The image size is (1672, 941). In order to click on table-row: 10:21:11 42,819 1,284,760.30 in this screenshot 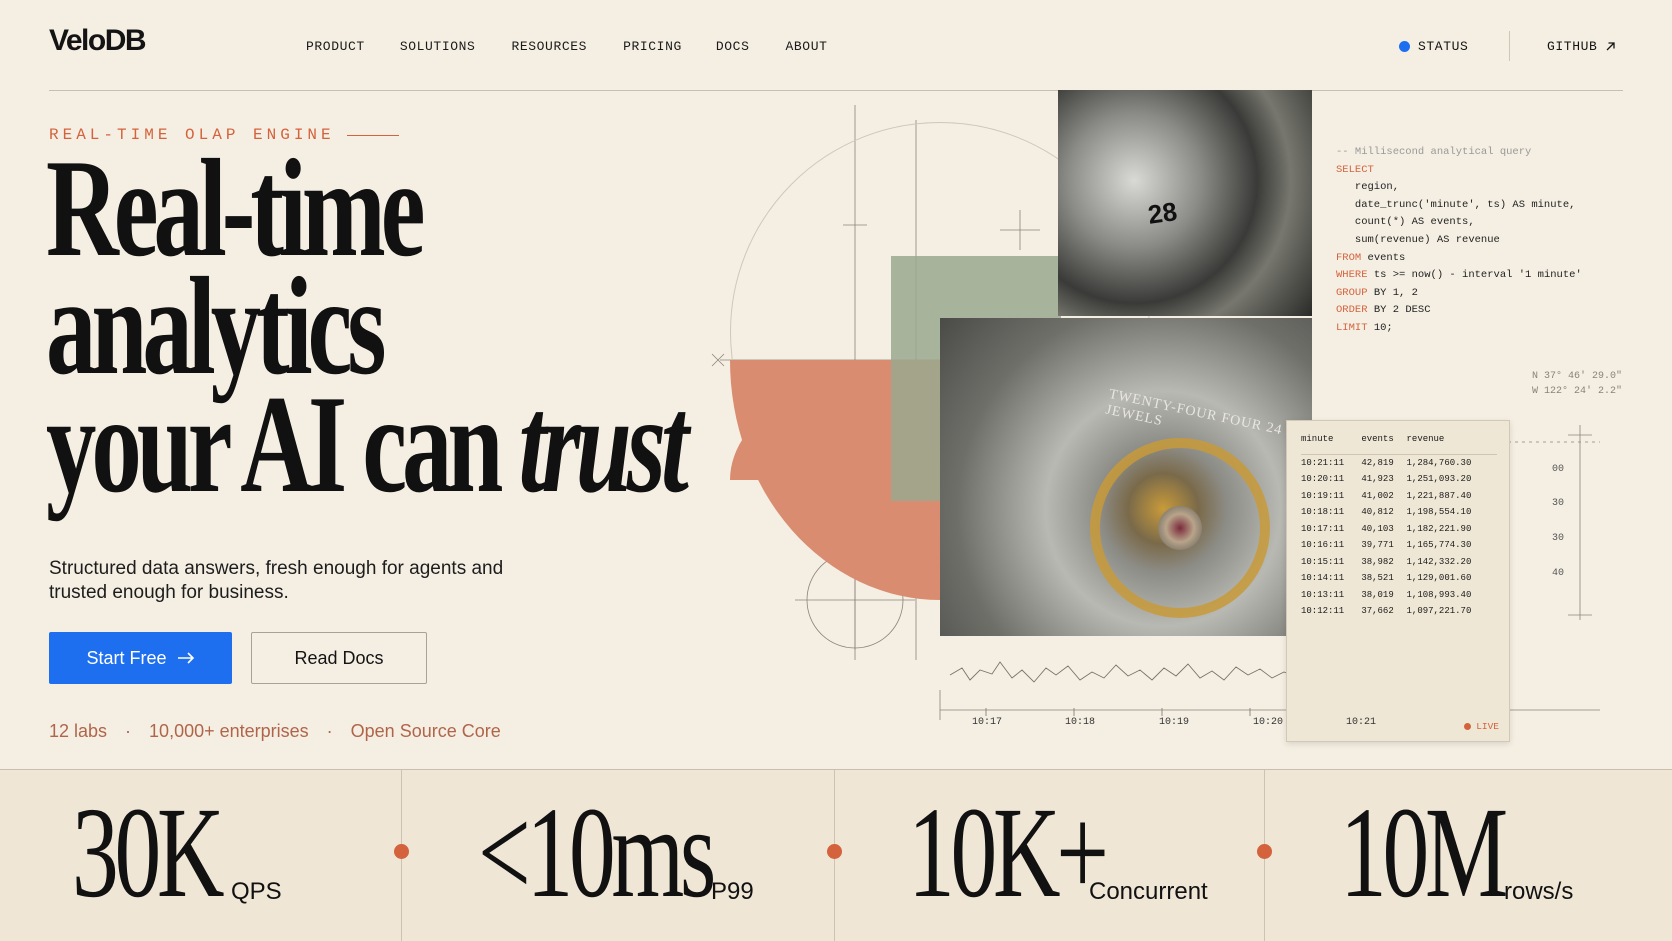, I will do `click(1399, 462)`.